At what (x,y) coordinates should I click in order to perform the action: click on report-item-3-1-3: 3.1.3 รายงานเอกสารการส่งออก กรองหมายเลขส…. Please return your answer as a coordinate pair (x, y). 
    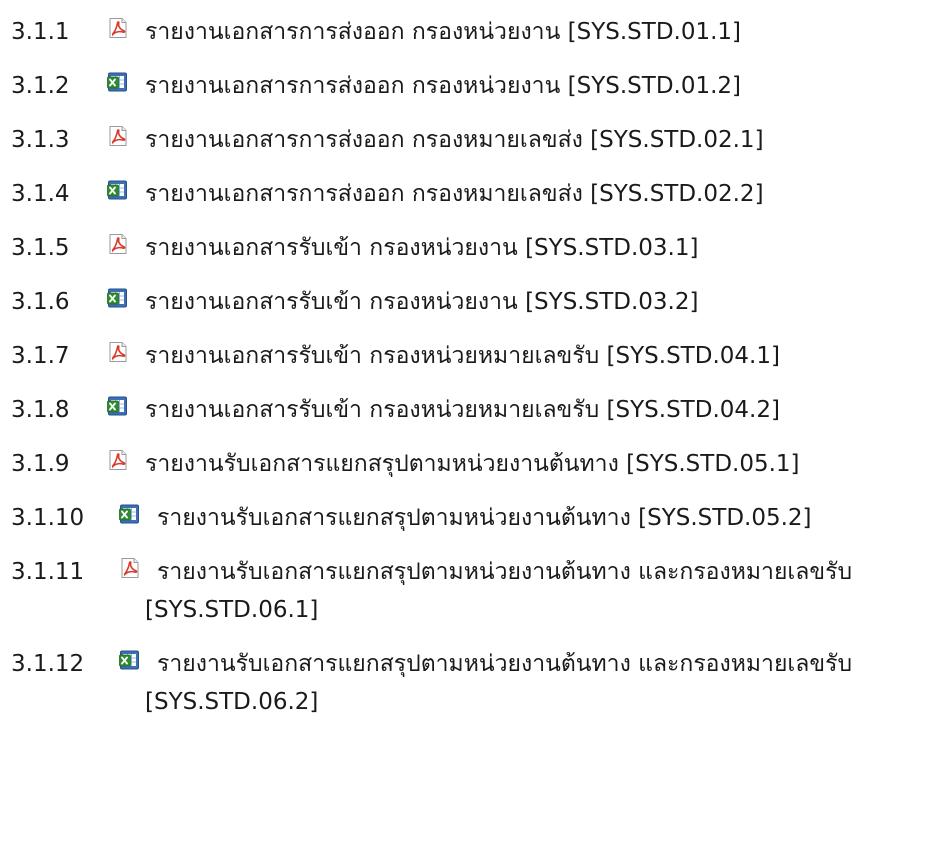
    Looking at the image, I should click on (476, 149).